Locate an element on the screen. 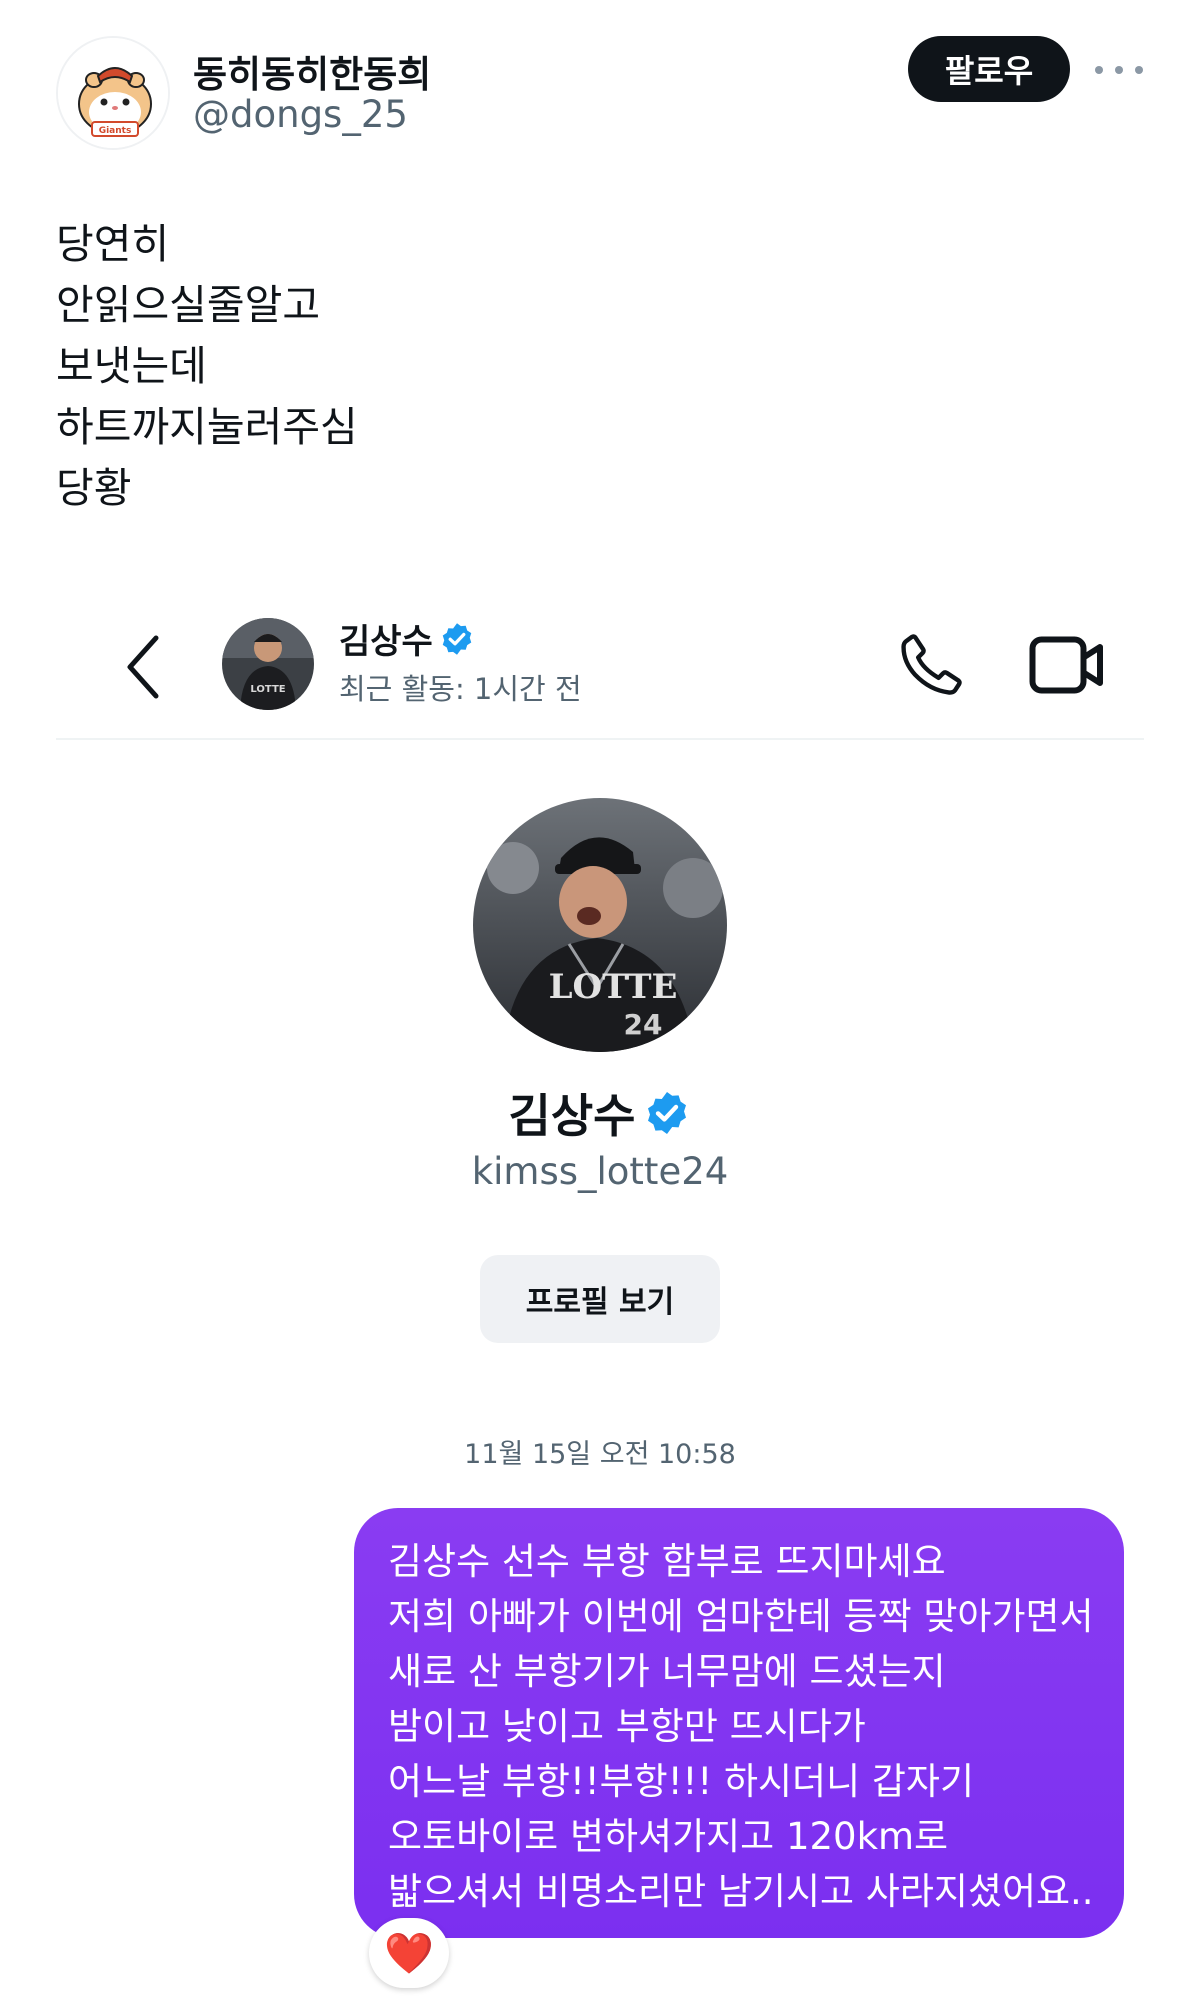 This screenshot has width=1200, height=2016. avatar-badge-text: Giants is located at coordinates (115, 131).